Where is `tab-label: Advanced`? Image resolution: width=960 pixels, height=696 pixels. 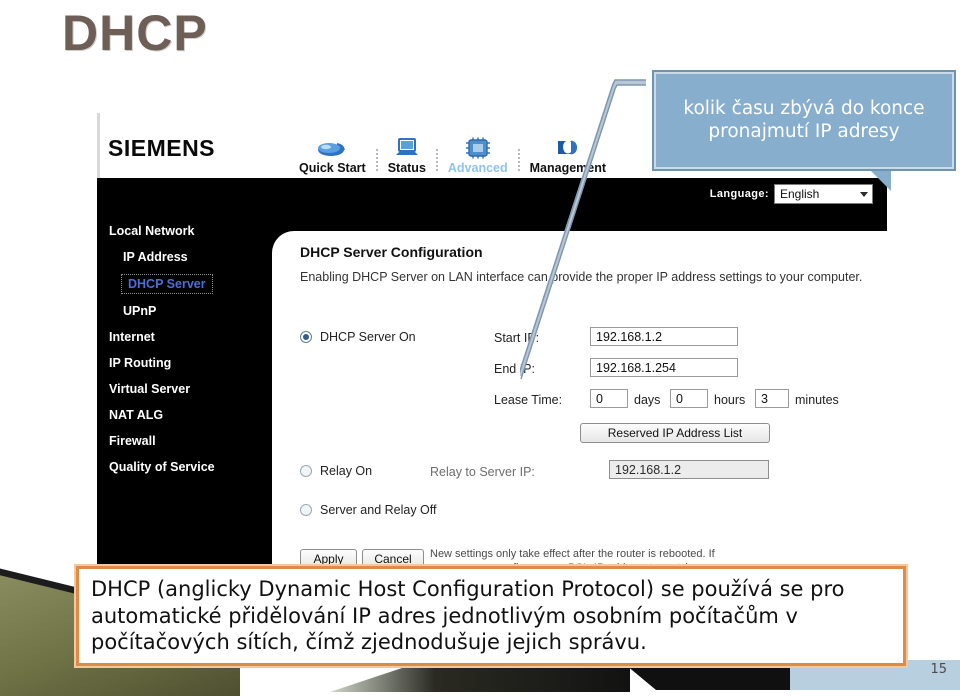 tab-label: Advanced is located at coordinates (477, 168).